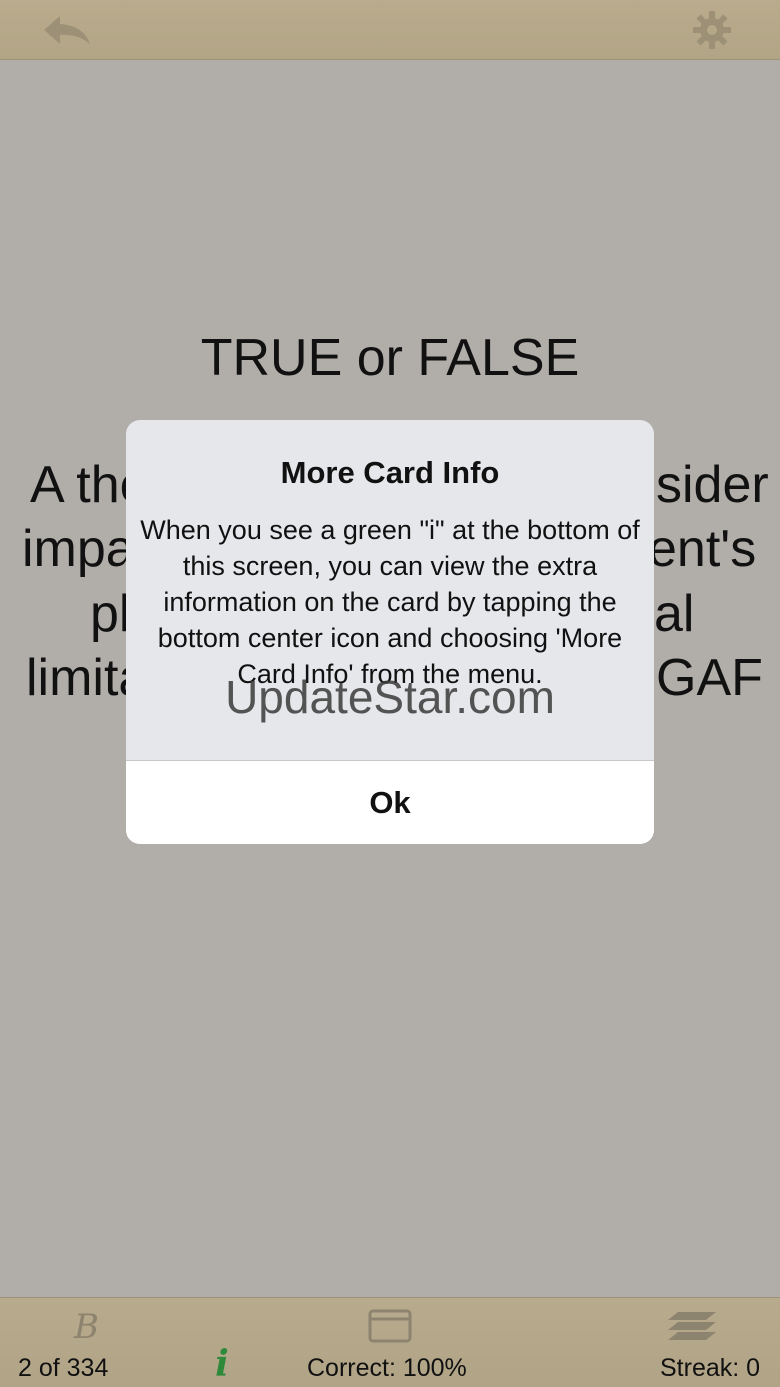 The width and height of the screenshot is (780, 1387). I want to click on card-text-fragment: impa, so click(78, 549).